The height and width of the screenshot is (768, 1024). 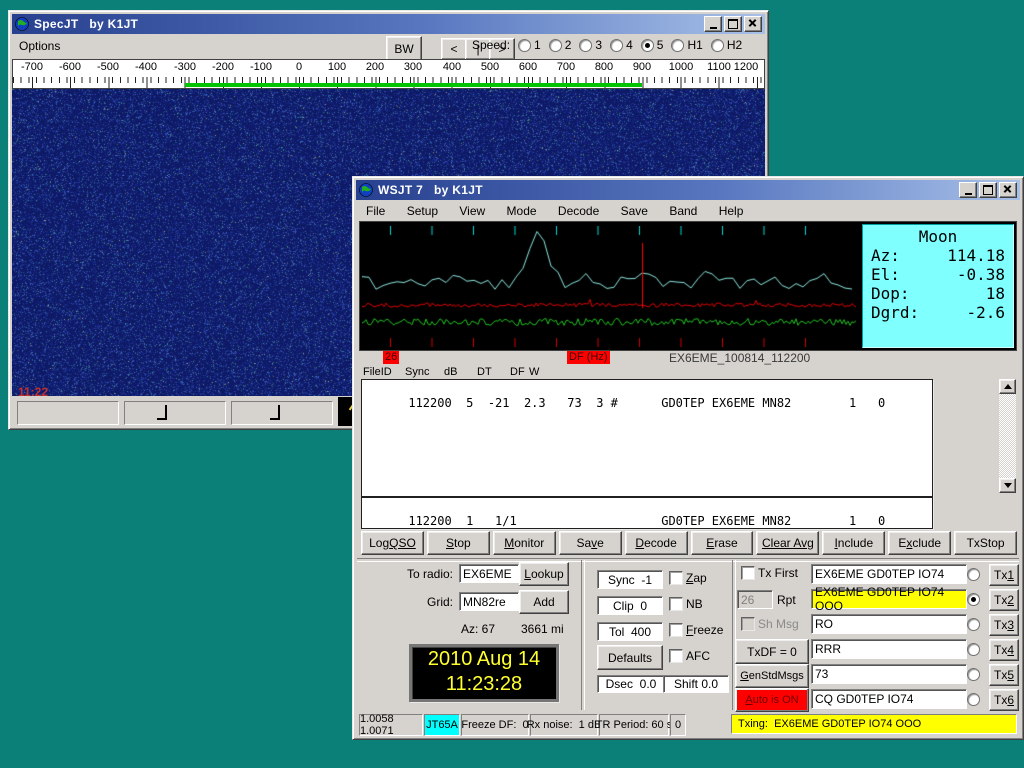 What do you see at coordinates (889, 649) in the screenshot?
I see `tx4-message-field: RRR` at bounding box center [889, 649].